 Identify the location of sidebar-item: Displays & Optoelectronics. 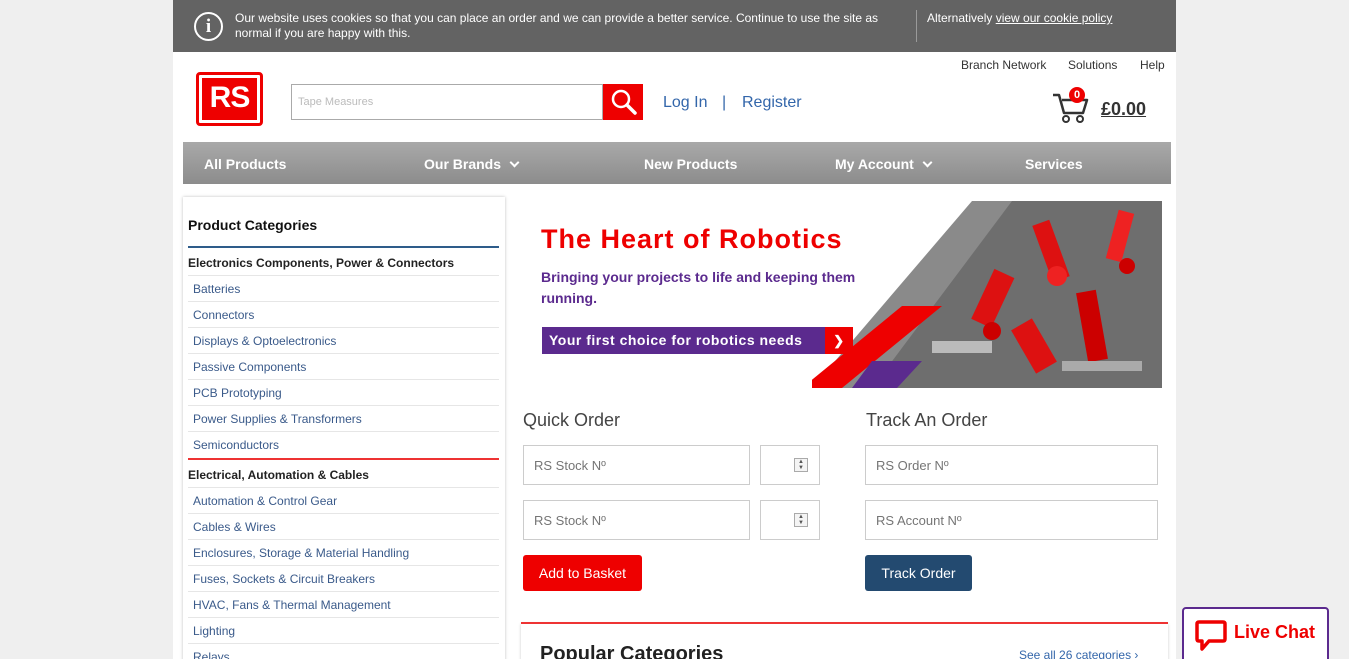
(264, 341).